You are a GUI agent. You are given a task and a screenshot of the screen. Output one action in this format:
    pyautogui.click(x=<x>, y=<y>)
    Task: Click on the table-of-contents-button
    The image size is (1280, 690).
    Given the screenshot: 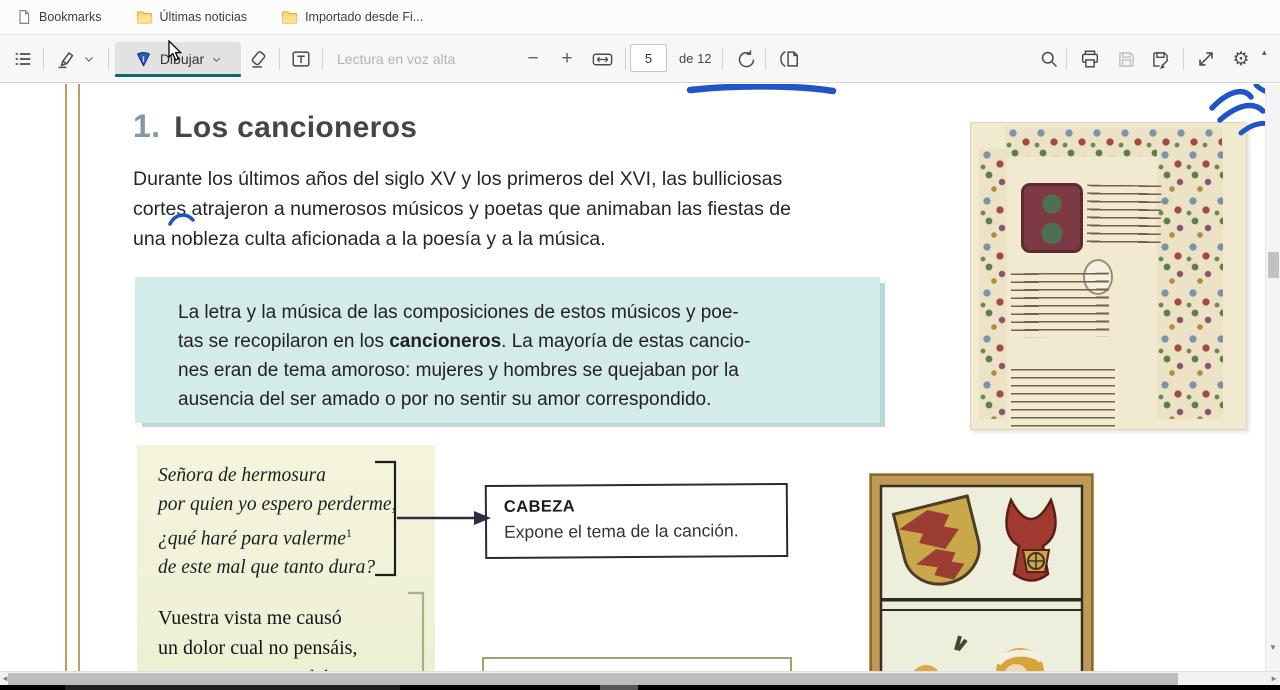 What is the action you would take?
    pyautogui.click(x=23, y=59)
    